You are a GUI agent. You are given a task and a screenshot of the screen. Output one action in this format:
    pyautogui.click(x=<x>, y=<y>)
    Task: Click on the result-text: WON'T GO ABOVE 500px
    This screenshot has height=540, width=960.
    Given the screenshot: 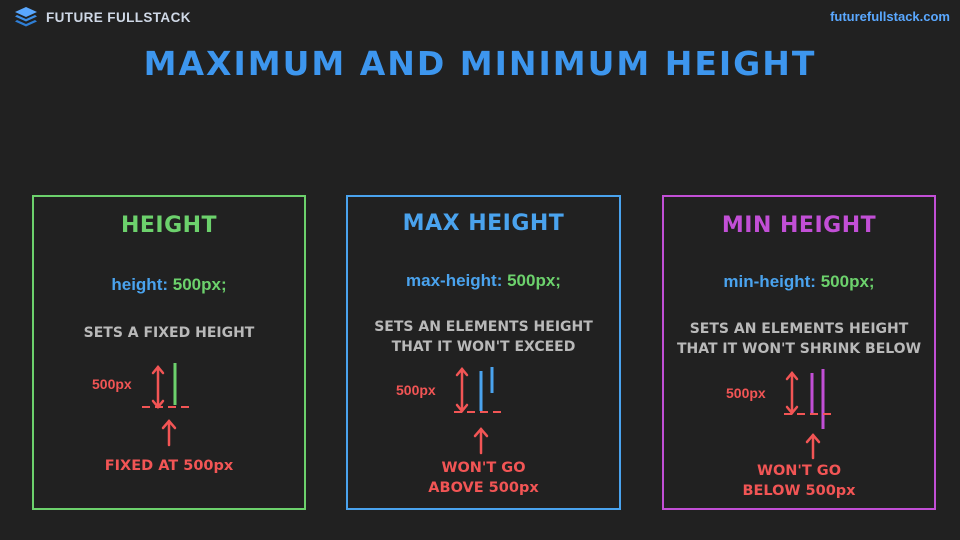 What is the action you would take?
    pyautogui.click(x=483, y=478)
    